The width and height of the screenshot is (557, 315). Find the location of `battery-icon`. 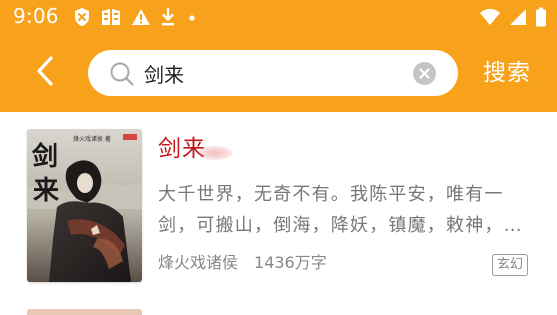

battery-icon is located at coordinates (541, 17).